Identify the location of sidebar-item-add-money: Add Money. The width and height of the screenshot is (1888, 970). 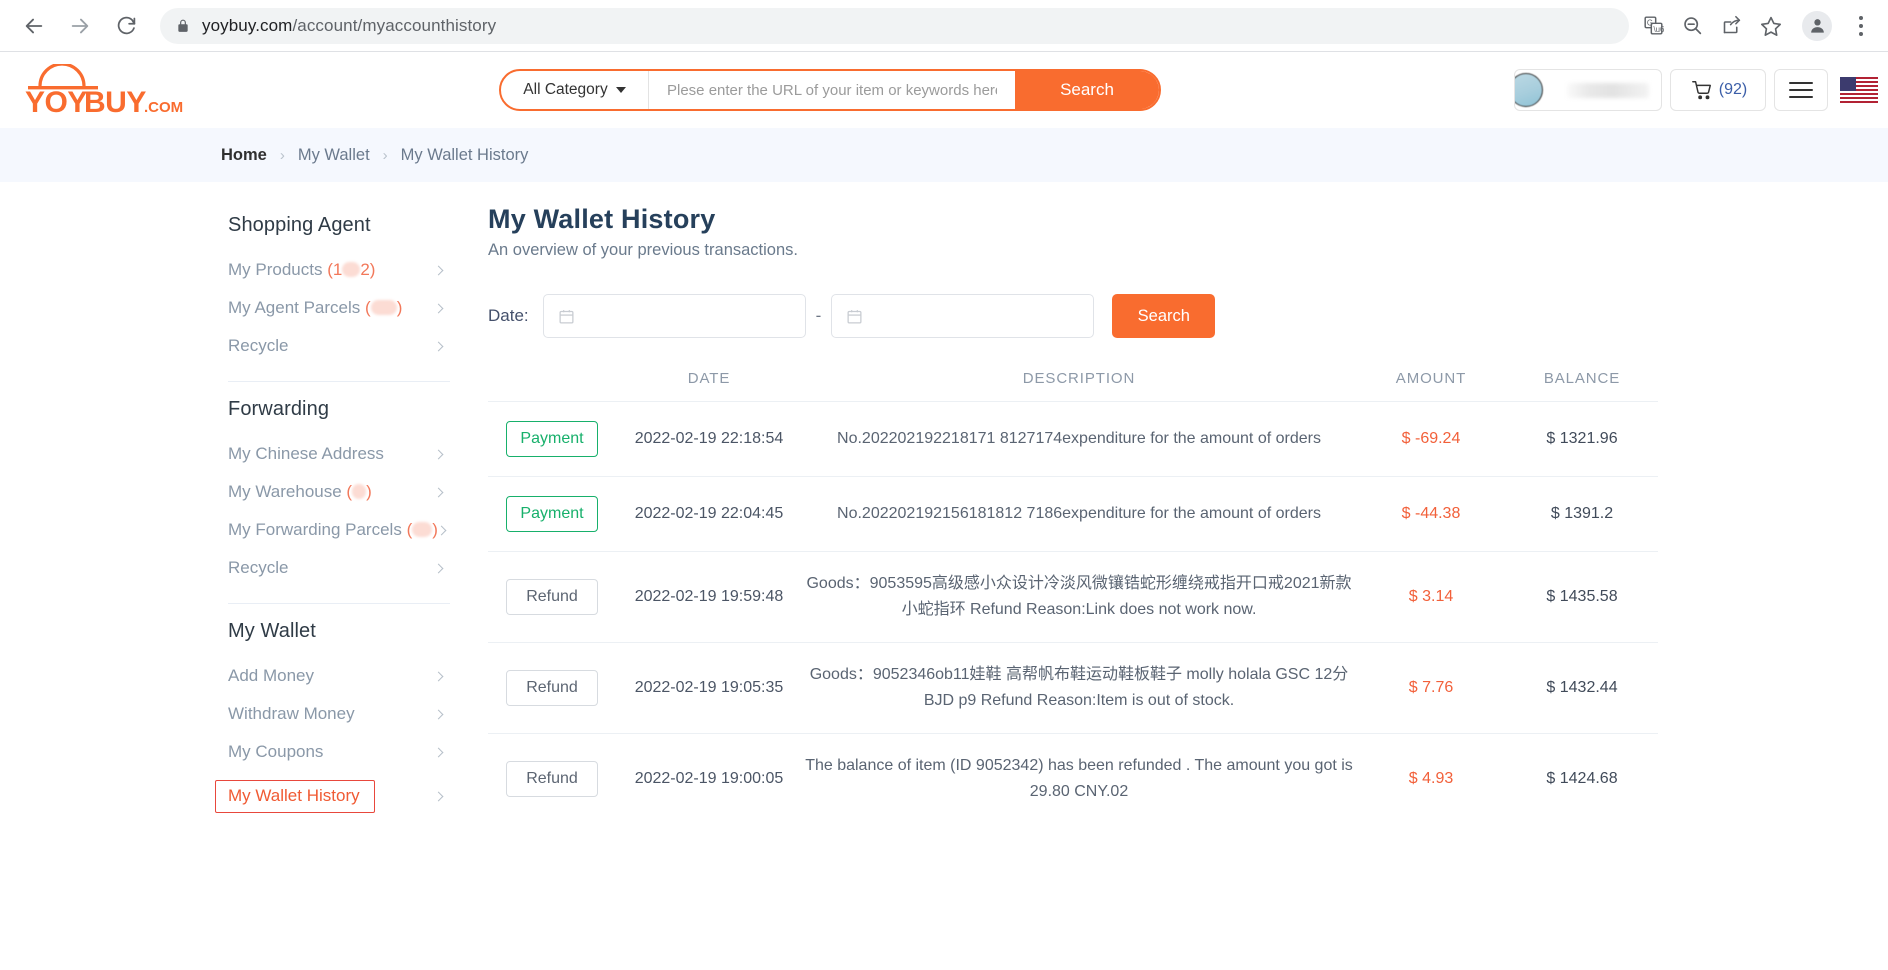
(339, 676).